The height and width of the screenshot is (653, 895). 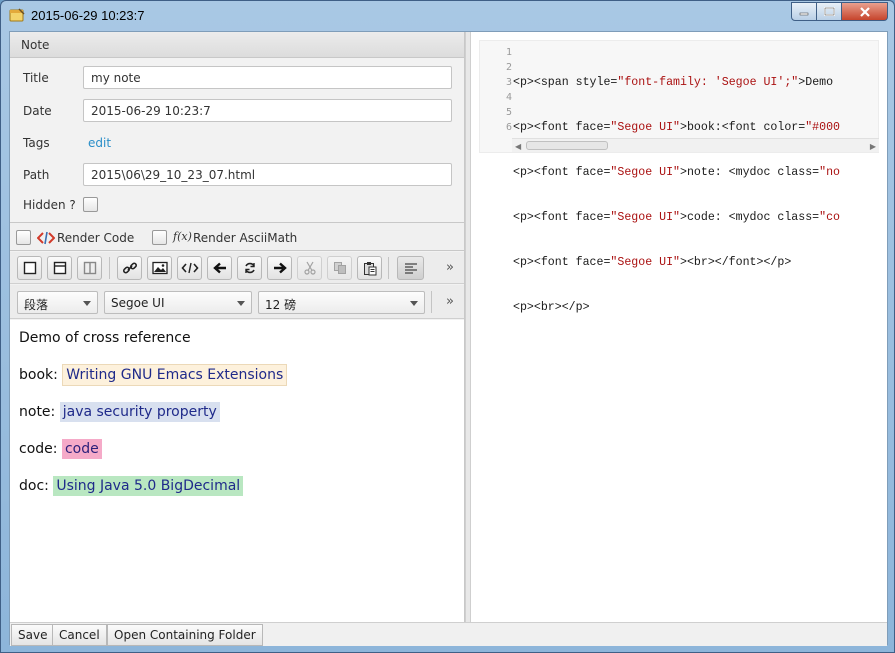 I want to click on date-field: 2015-06-29 10:23:7, so click(x=267, y=110).